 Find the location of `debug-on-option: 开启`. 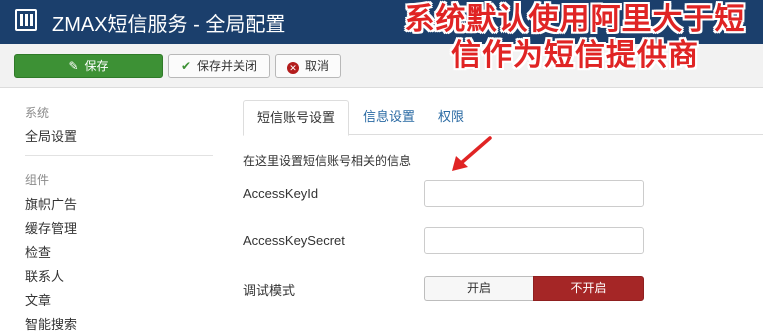

debug-on-option: 开启 is located at coordinates (478, 288).